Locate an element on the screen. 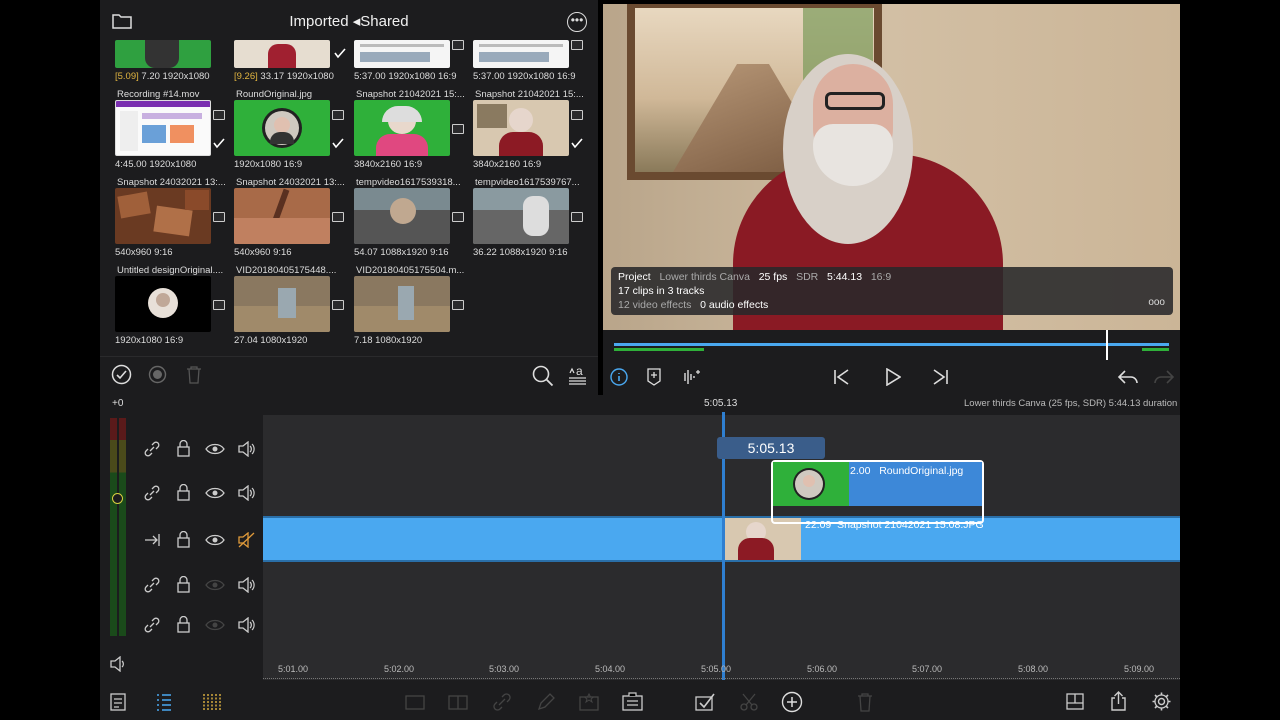 The height and width of the screenshot is (720, 1280). snapshot-clip-thumbnail is located at coordinates (762, 539).